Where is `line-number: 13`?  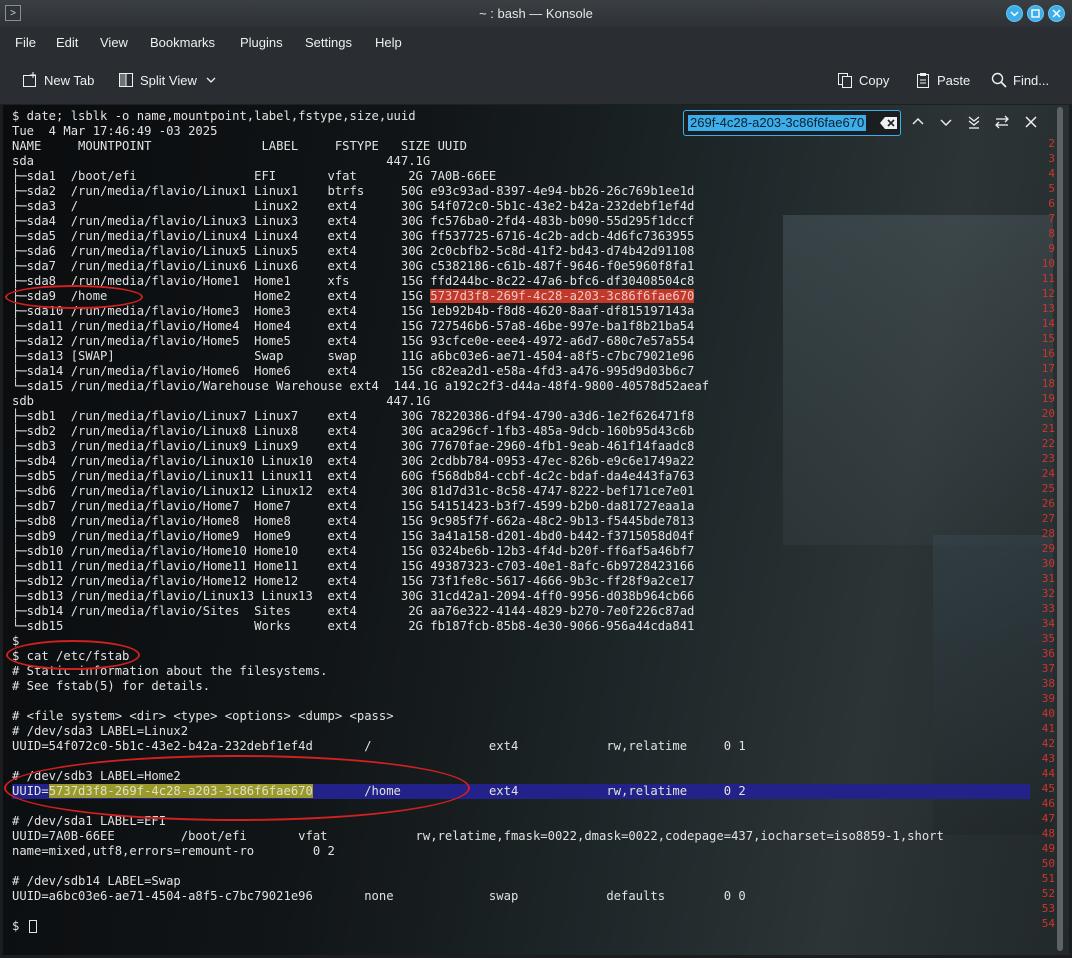
line-number: 13 is located at coordinates (1048, 308).